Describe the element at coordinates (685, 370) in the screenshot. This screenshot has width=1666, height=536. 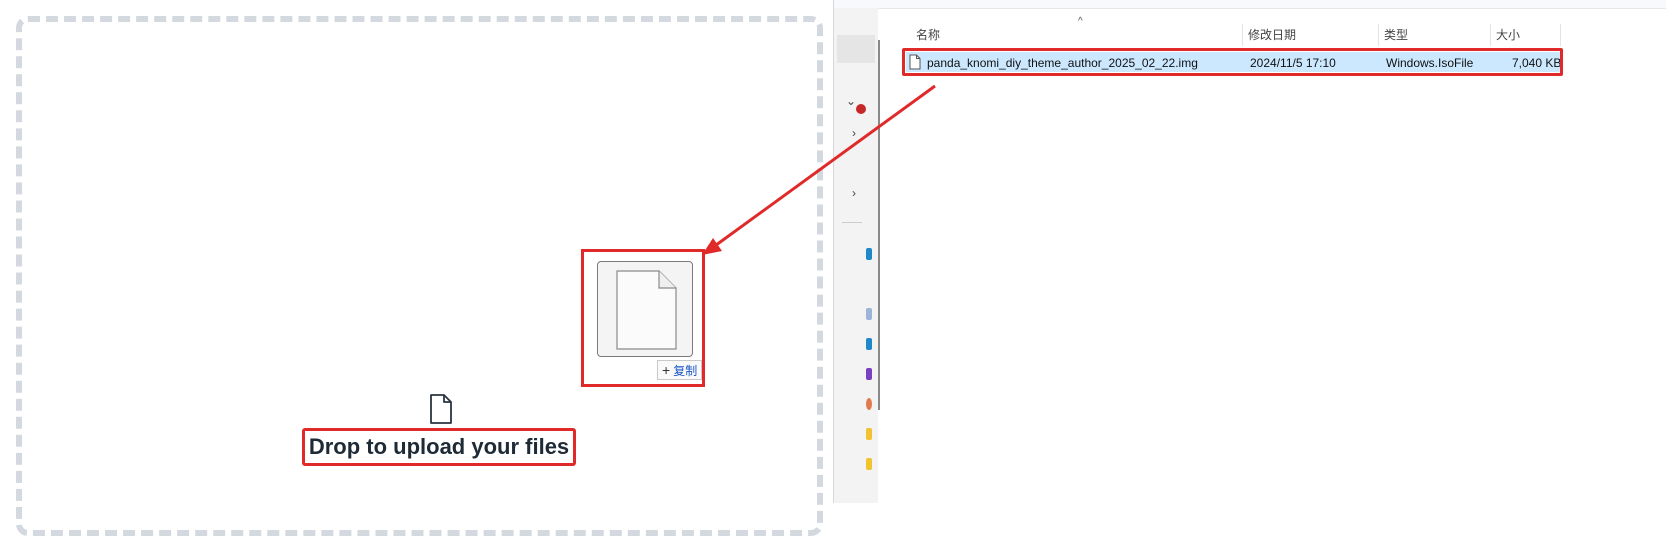
I see `copy-badge-label: 复制` at that location.